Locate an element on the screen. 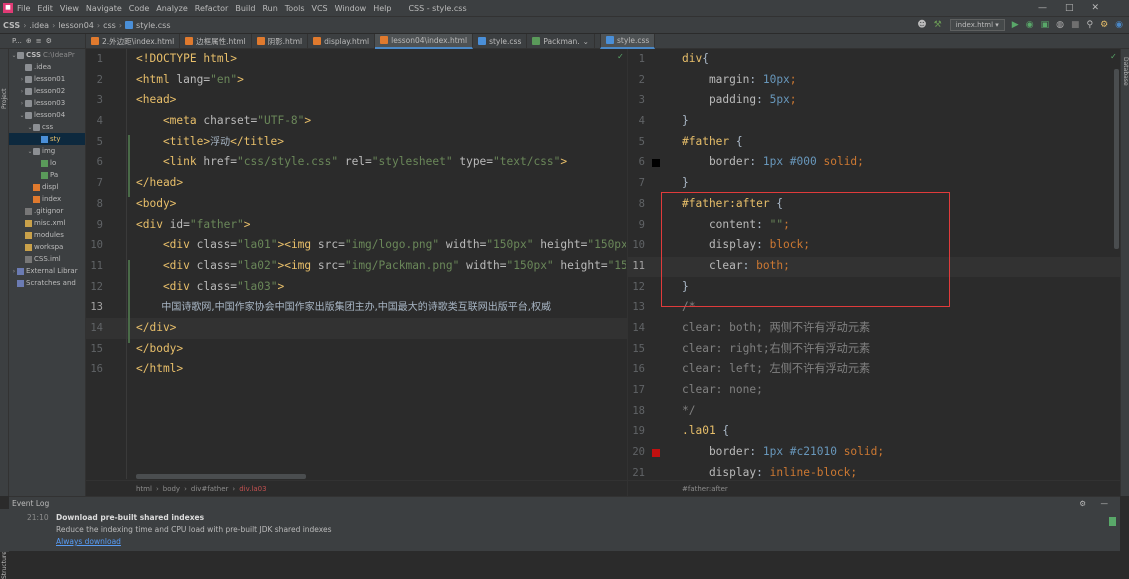 This screenshot has width=1129, height=579. menu-item-edit: Edit is located at coordinates (45, 8).